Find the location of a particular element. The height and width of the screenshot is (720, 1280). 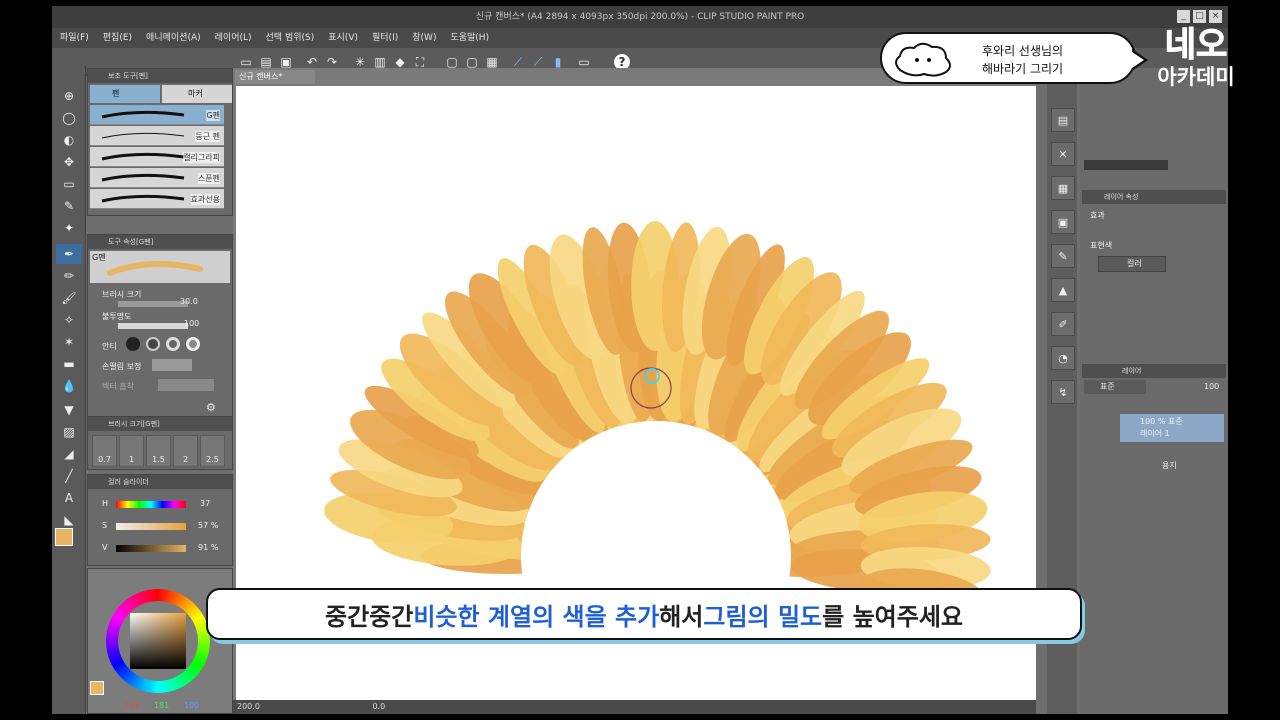

tool-settings-icon: ⚙ is located at coordinates (211, 407).